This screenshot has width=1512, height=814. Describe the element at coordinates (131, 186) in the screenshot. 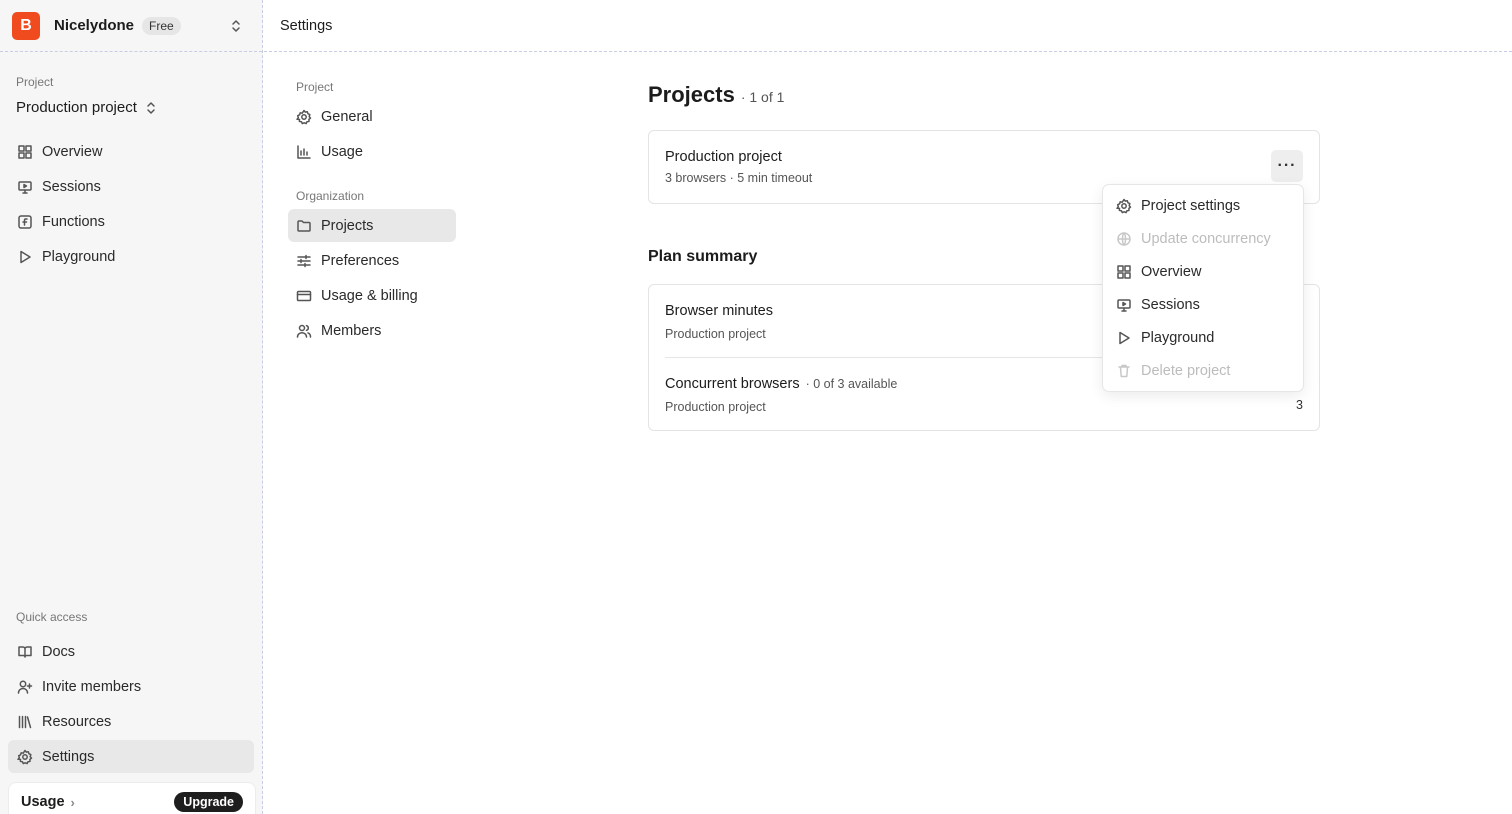

I see `sidebar-item-sessions: Sessions` at that location.